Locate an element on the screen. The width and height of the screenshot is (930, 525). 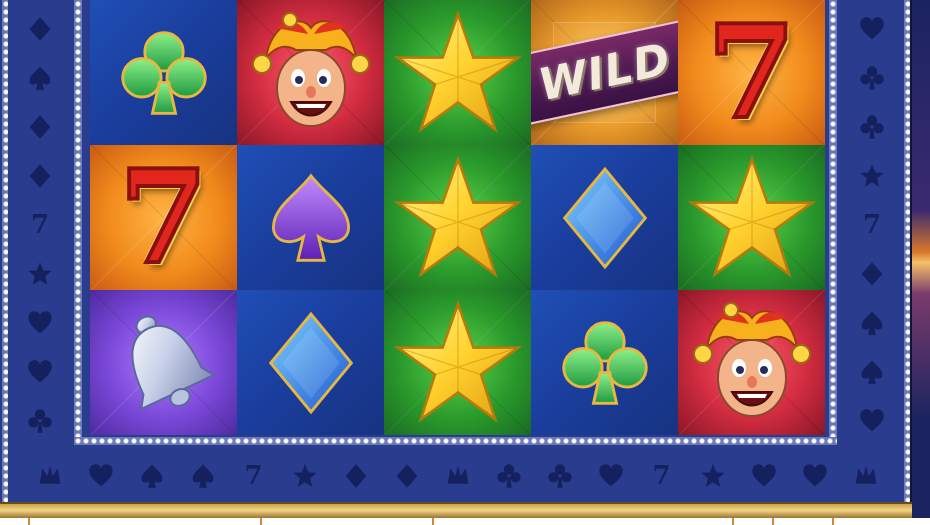
bell-icon is located at coordinates (163, 362).